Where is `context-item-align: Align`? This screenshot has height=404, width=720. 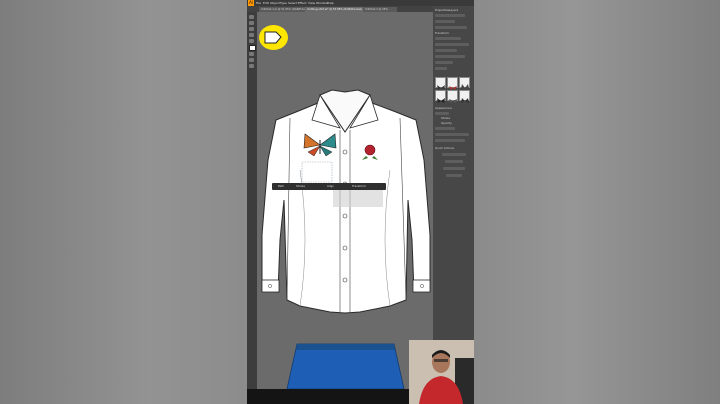
context-item-align: Align is located at coordinates (330, 186).